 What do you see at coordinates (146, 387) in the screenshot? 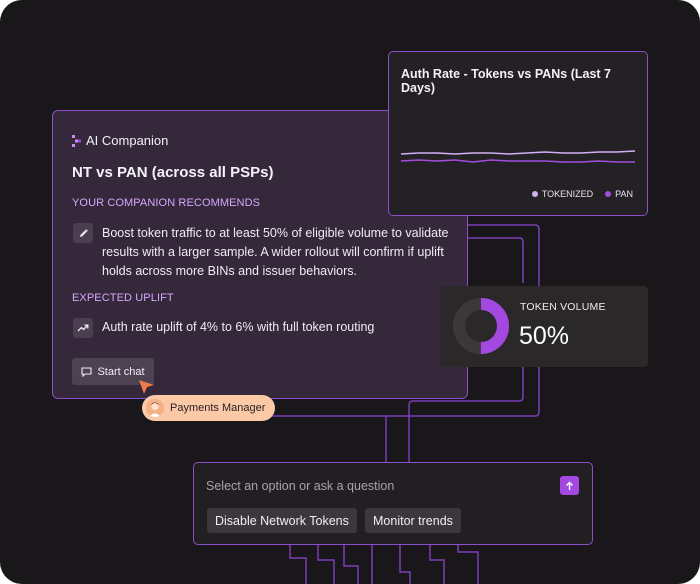
I see `pointer-cursor-icon` at bounding box center [146, 387].